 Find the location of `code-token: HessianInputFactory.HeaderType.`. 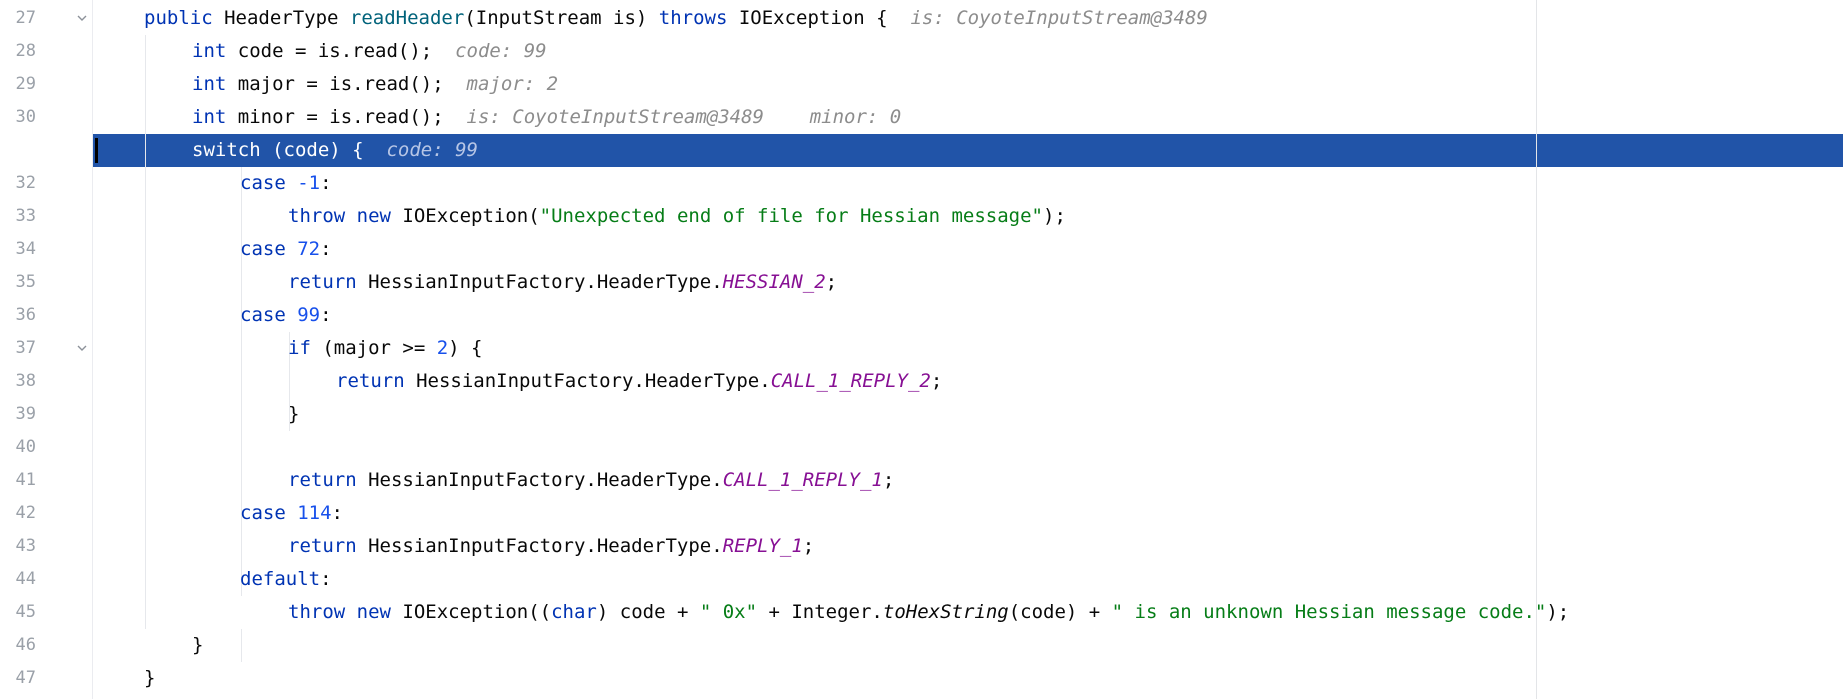

code-token: HessianInputFactory.HeaderType. is located at coordinates (545, 546).